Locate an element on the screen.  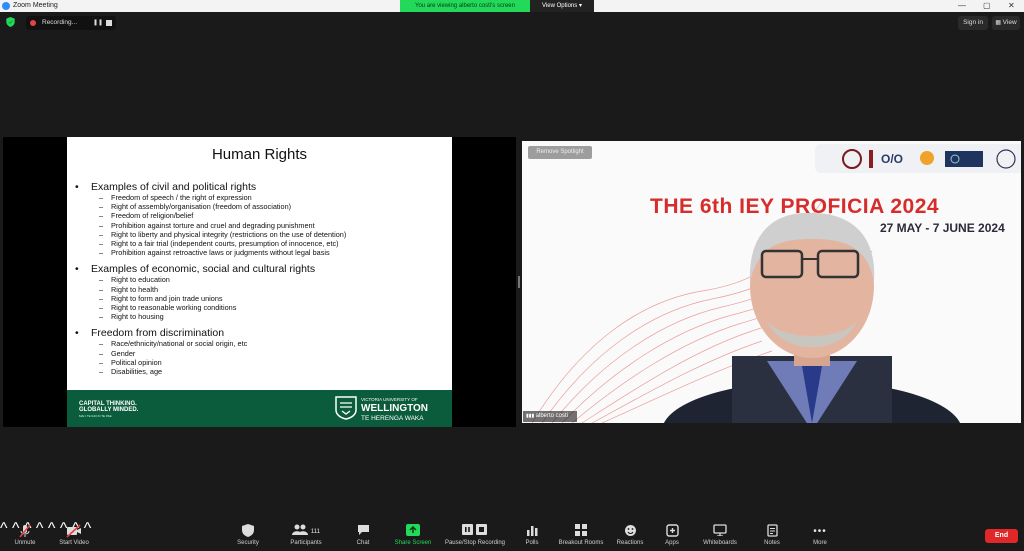
event-title: THE 6th IEY PROFICIA 2024 is located at coordinates (795, 206).